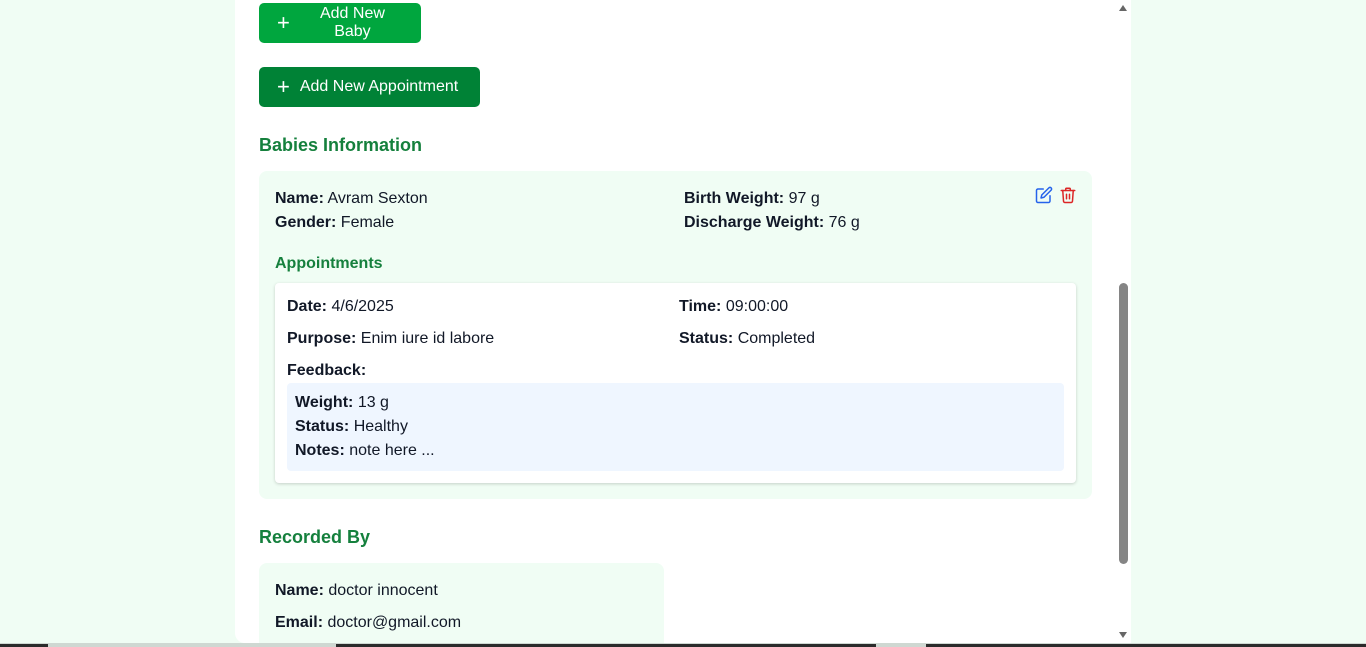 The width and height of the screenshot is (1366, 647). I want to click on appointment-purpose-row: Purpose: Enim iure id labore, so click(390, 339).